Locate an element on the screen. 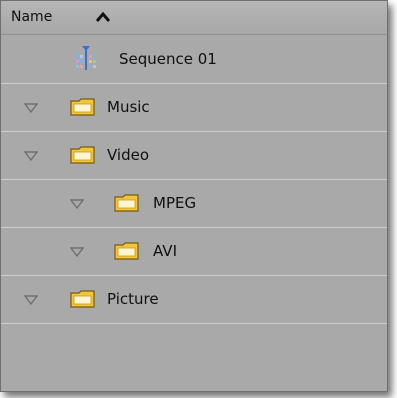 The height and width of the screenshot is (398, 397). list-item-video: Video is located at coordinates (194, 155).